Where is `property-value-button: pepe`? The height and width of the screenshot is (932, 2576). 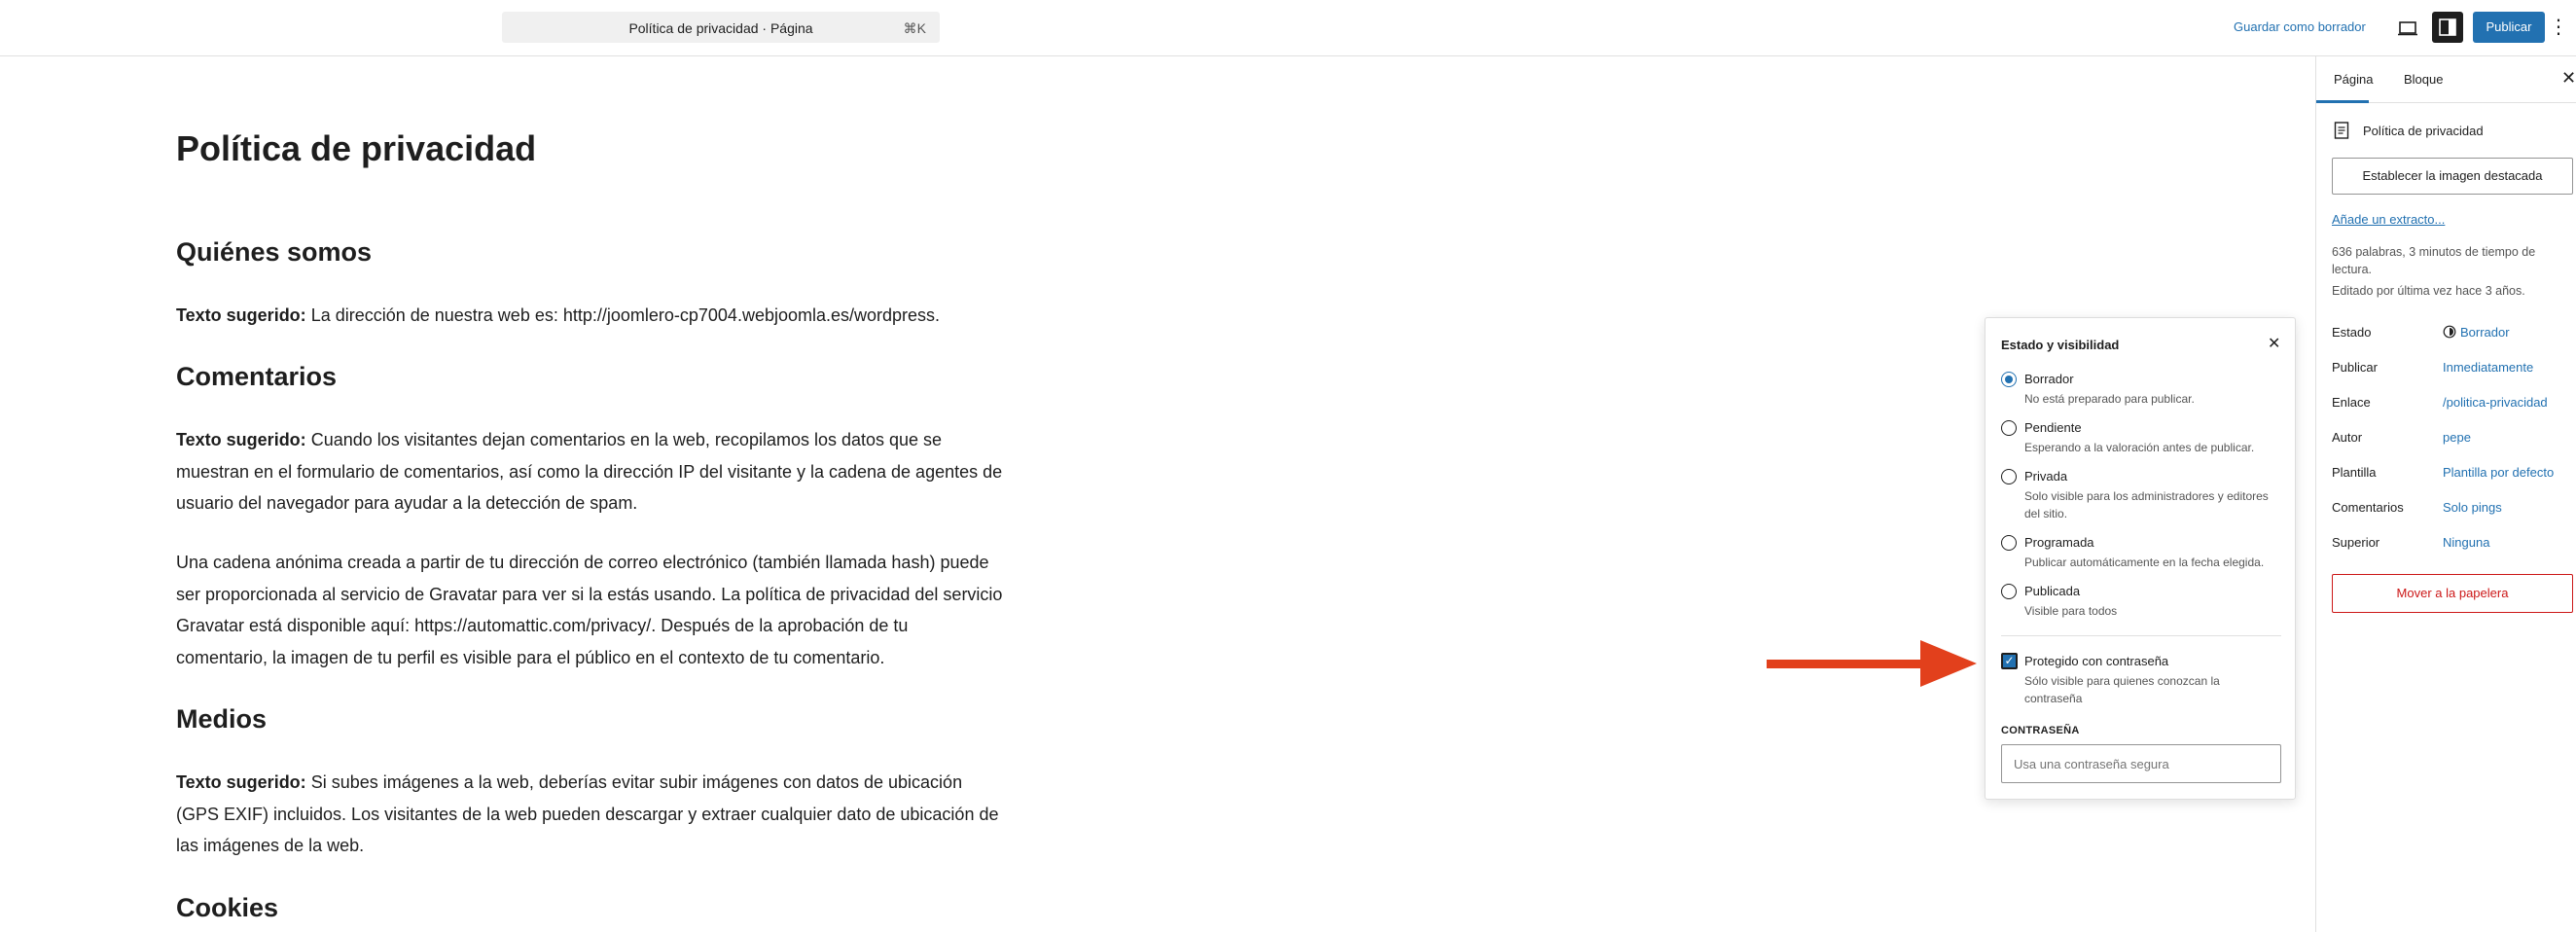 property-value-button: pepe is located at coordinates (2457, 437).